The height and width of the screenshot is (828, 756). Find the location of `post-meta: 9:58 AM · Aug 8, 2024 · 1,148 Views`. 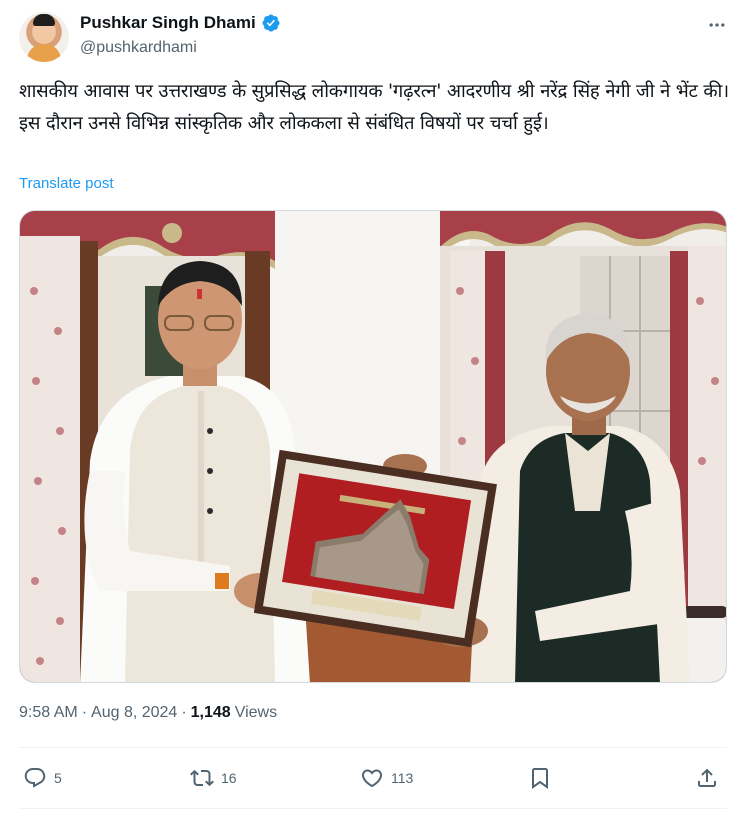

post-meta: 9:58 AM · Aug 8, 2024 · 1,148 Views is located at coordinates (148, 713).